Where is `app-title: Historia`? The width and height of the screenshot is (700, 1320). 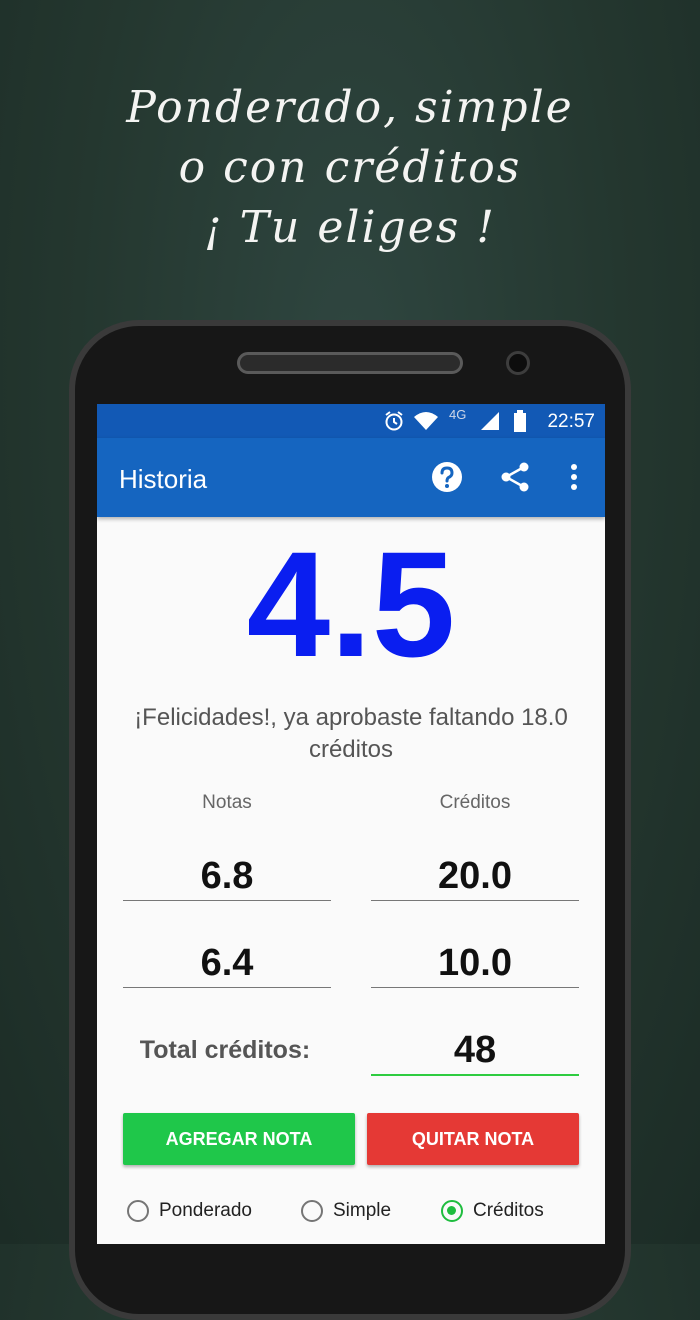 app-title: Historia is located at coordinates (163, 479).